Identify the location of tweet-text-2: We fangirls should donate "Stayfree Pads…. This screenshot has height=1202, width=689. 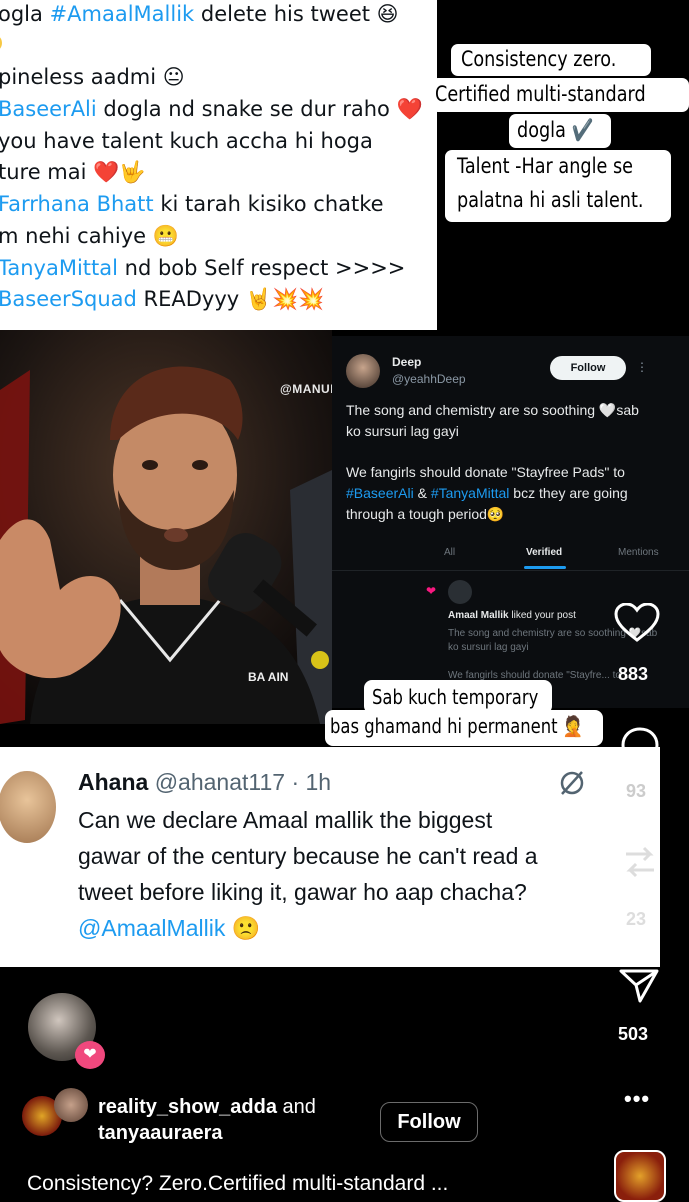
(487, 493).